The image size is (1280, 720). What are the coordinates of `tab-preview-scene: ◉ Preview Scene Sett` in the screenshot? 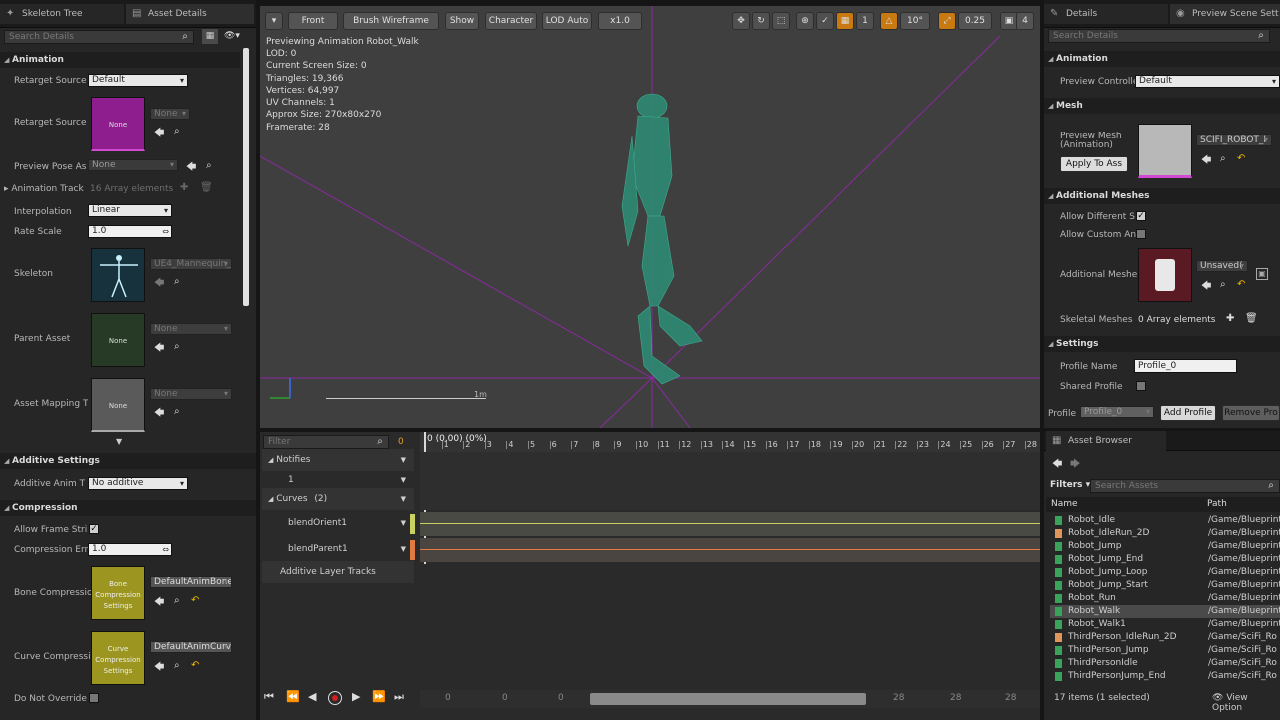 It's located at (1225, 14).